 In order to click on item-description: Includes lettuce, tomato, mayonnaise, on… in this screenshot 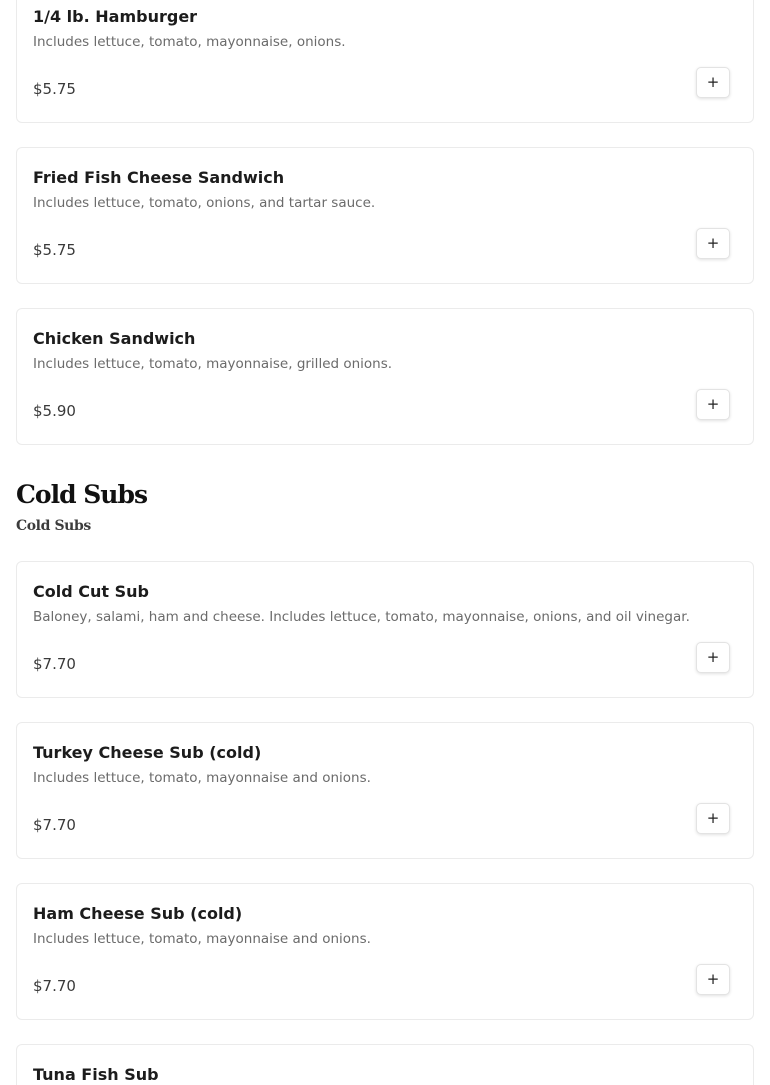, I will do `click(189, 42)`.